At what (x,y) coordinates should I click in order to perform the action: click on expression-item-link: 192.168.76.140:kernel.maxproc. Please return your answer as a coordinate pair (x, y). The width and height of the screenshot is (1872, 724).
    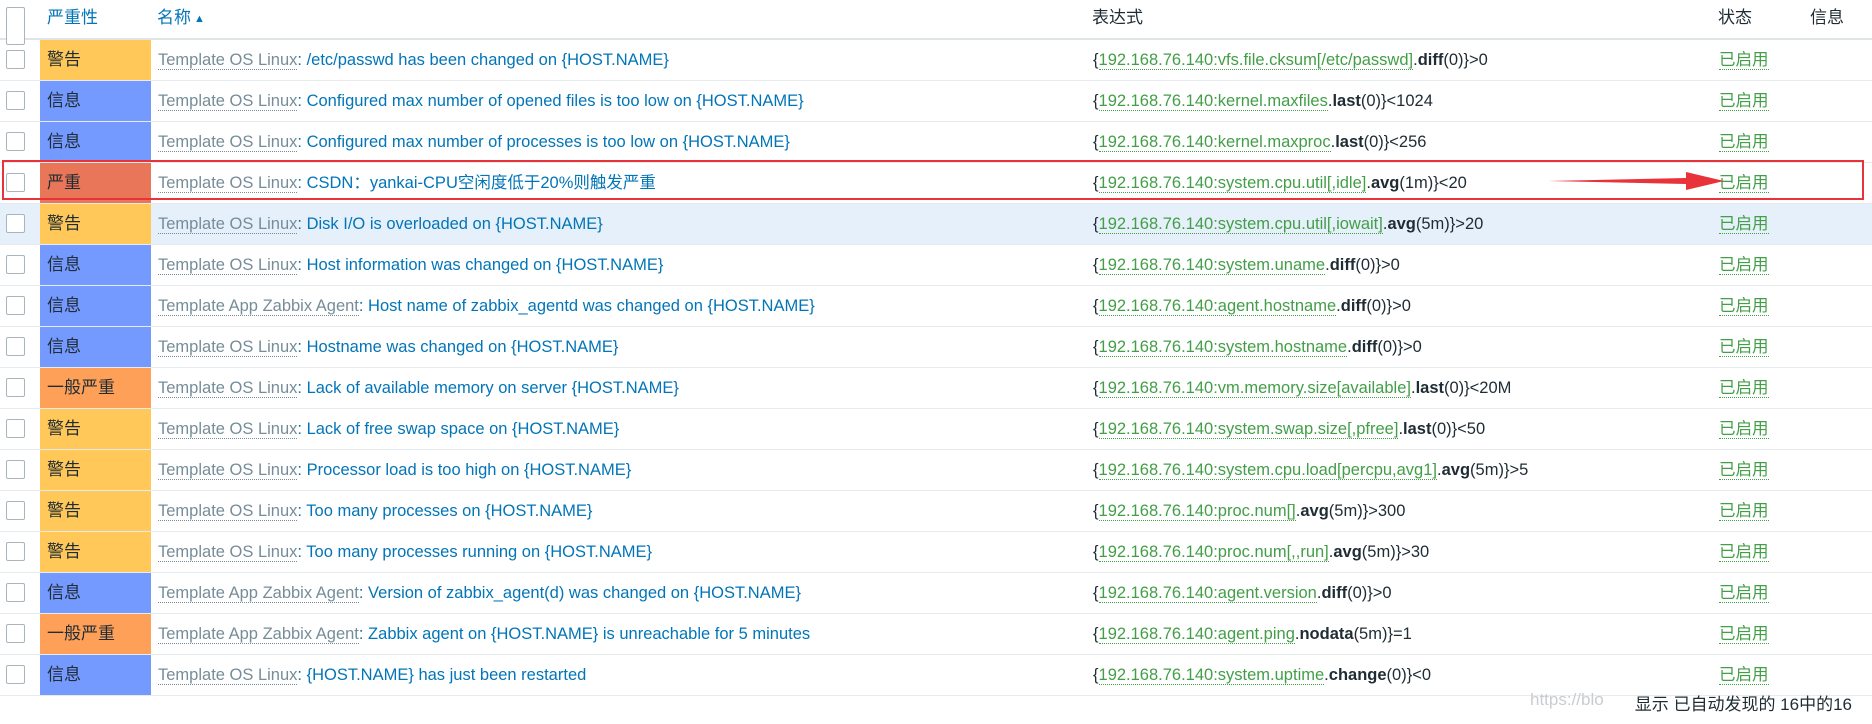
    Looking at the image, I should click on (1214, 142).